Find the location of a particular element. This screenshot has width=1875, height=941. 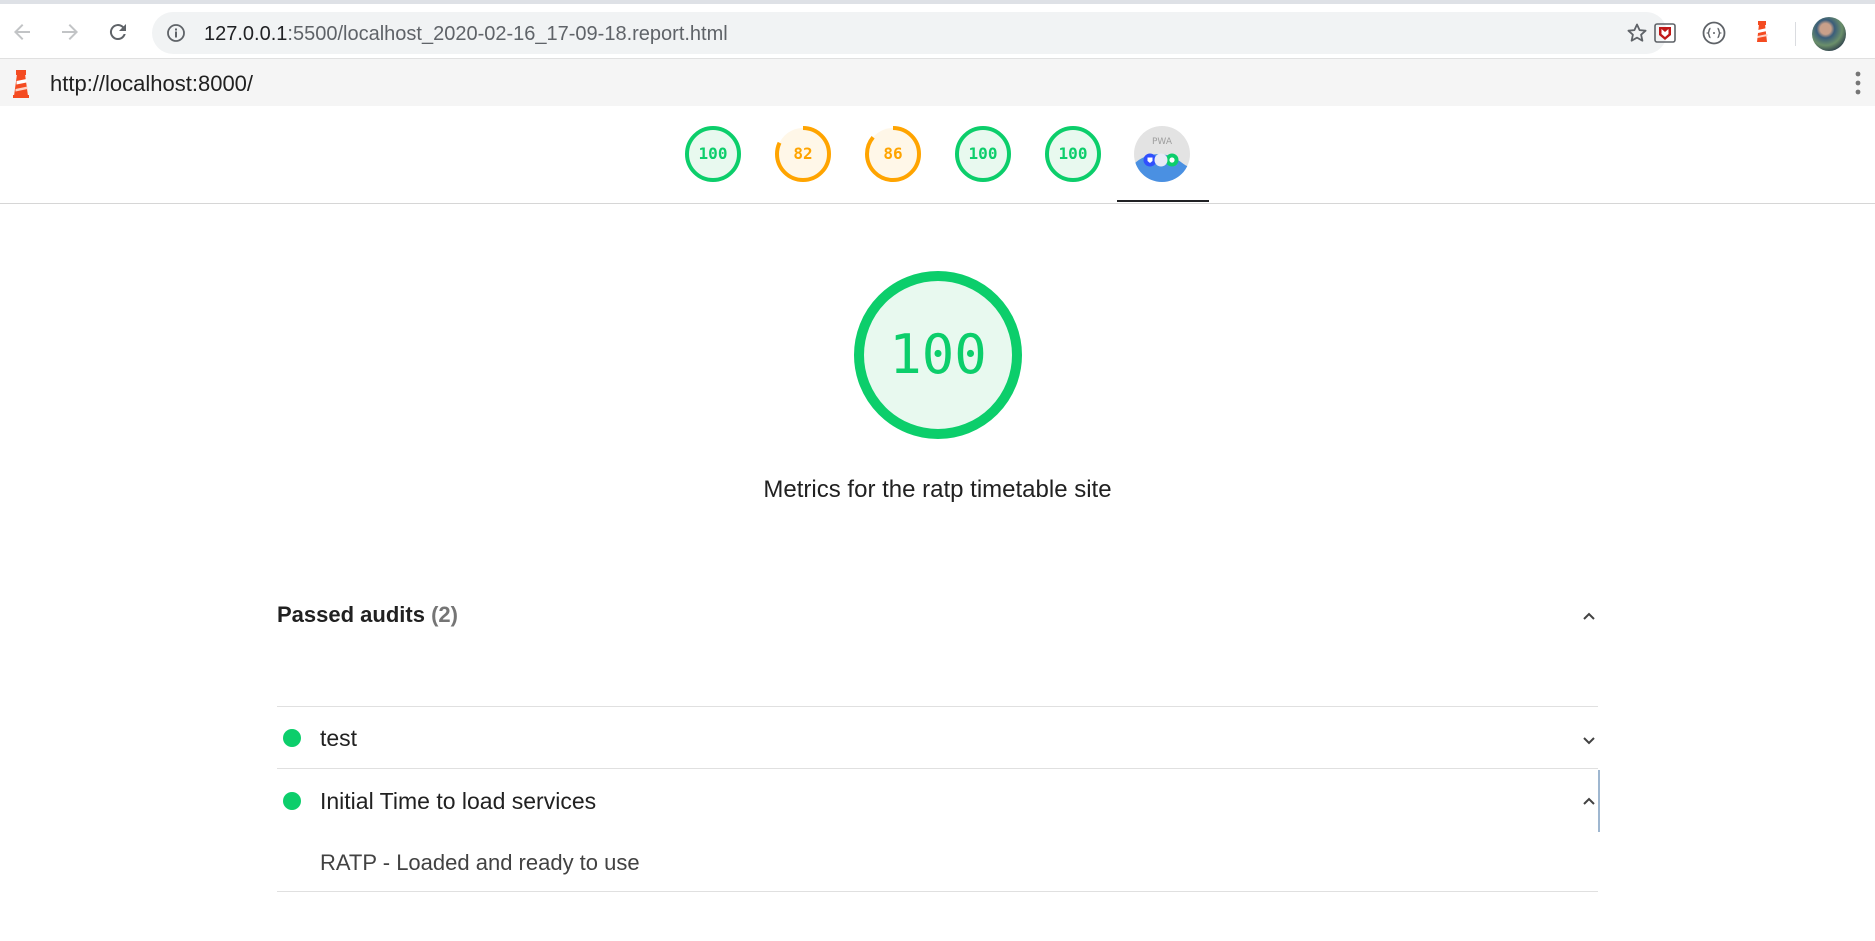

forward-arrow-icon is located at coordinates (70, 32).